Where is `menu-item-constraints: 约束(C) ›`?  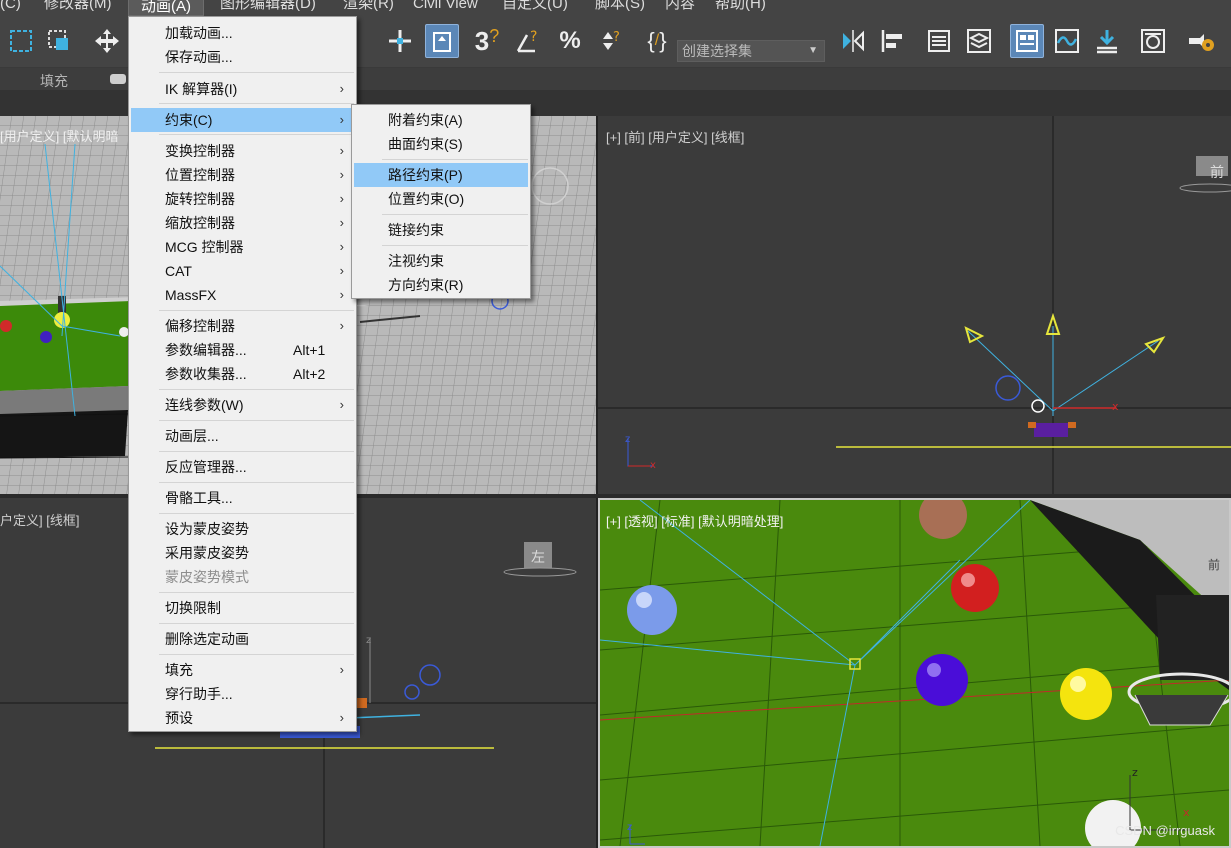 menu-item-constraints: 约束(C) › is located at coordinates (242, 120).